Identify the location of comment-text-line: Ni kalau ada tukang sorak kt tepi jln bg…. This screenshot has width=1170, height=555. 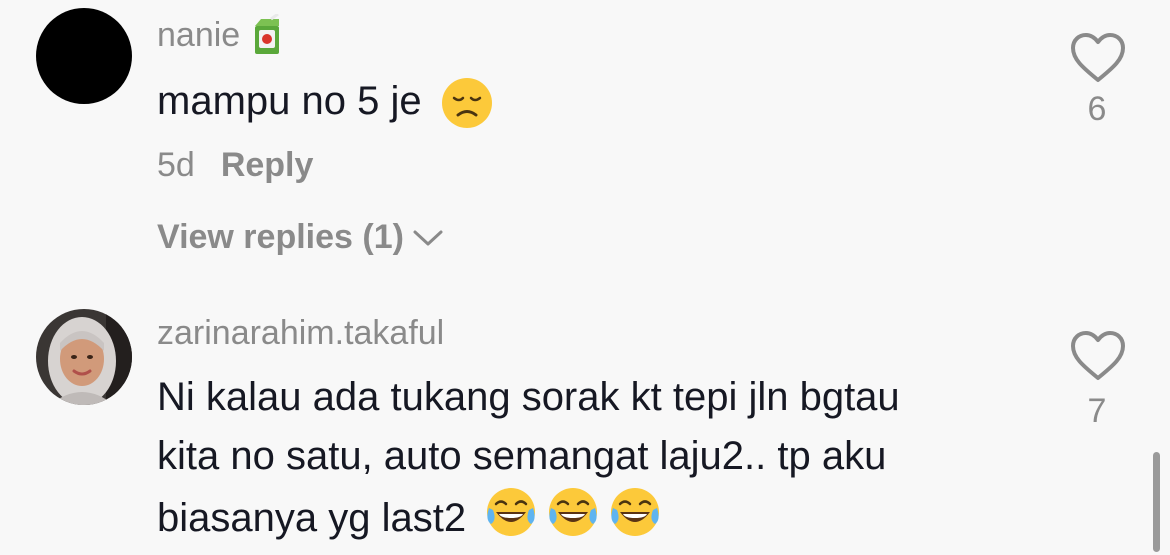
(528, 397).